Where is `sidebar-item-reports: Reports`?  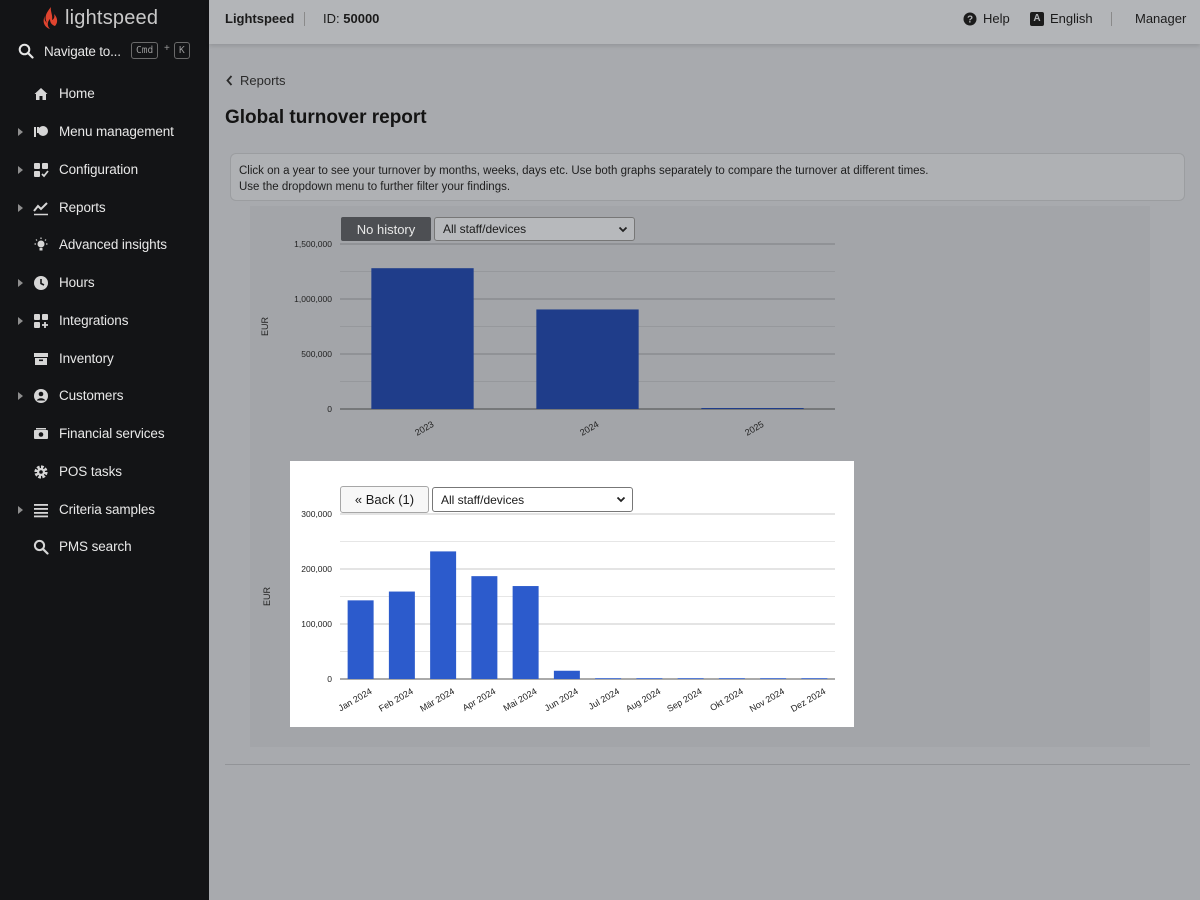
sidebar-item-reports: Reports is located at coordinates (104, 208).